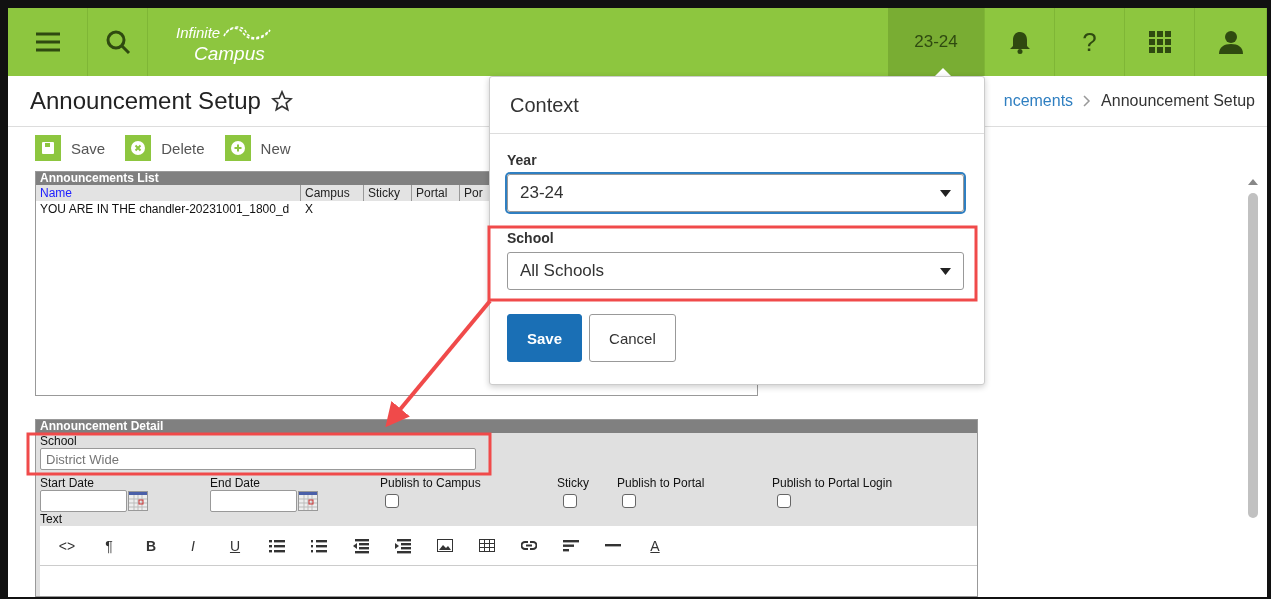 Image resolution: width=1271 pixels, height=599 pixels. Describe the element at coordinates (445, 545) in the screenshot. I see `image-icon` at that location.